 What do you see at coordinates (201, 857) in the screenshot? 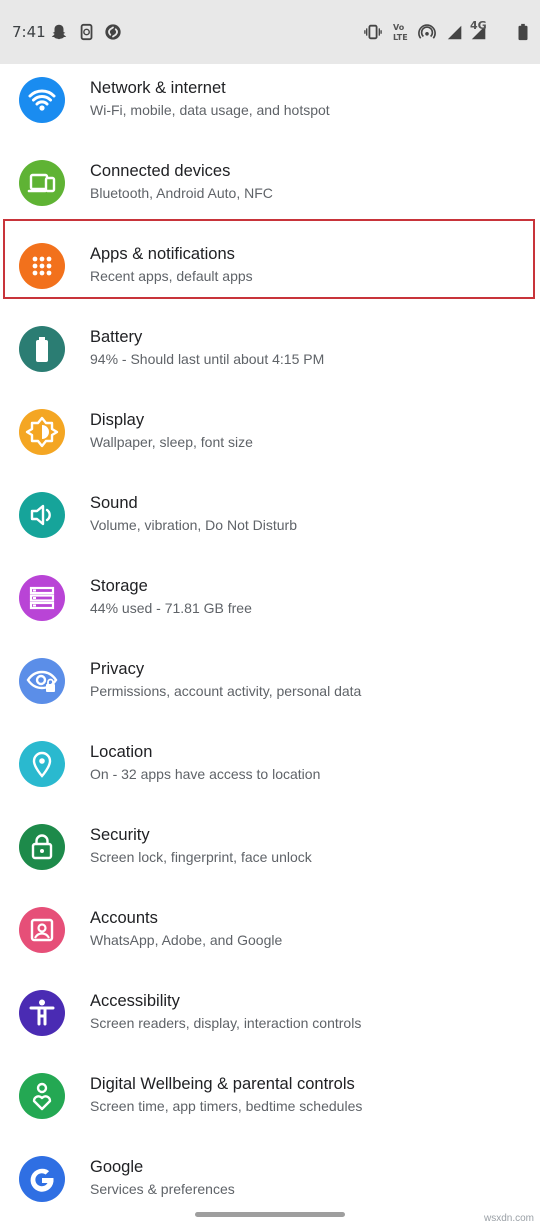
I see `settings-item-subtitle: Screen lock, fingerprint, face unlock` at bounding box center [201, 857].